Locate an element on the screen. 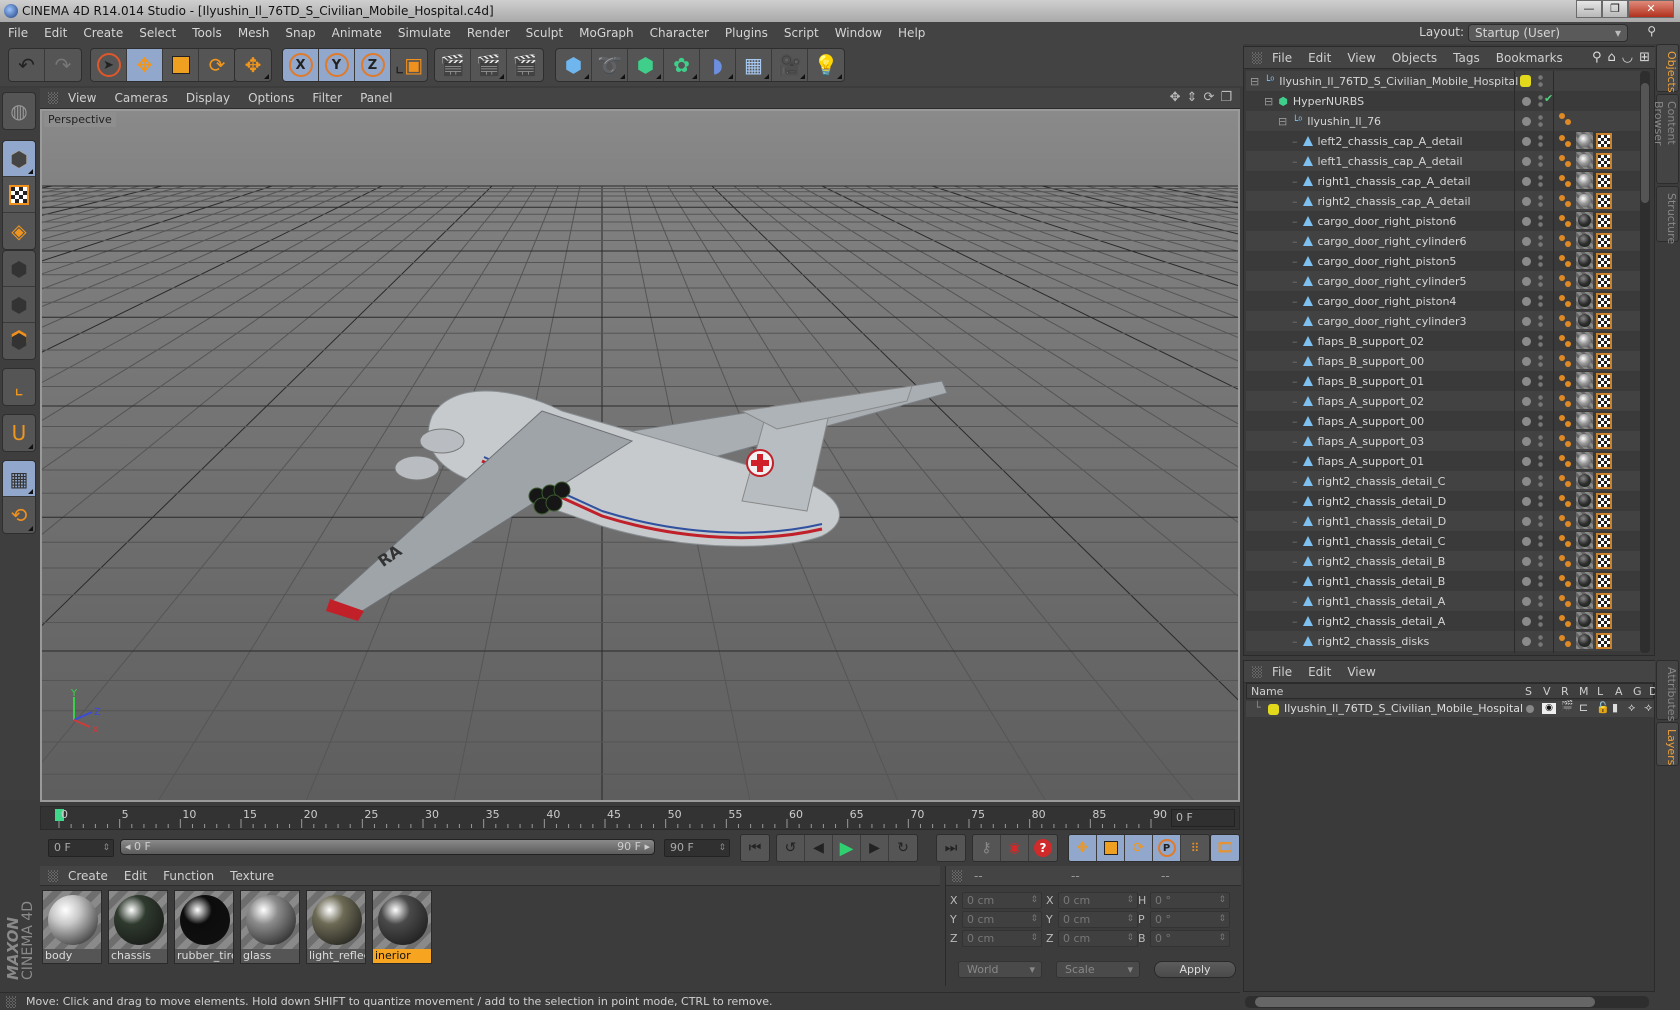  maximize-view-icon: ❐ is located at coordinates (1226, 97).